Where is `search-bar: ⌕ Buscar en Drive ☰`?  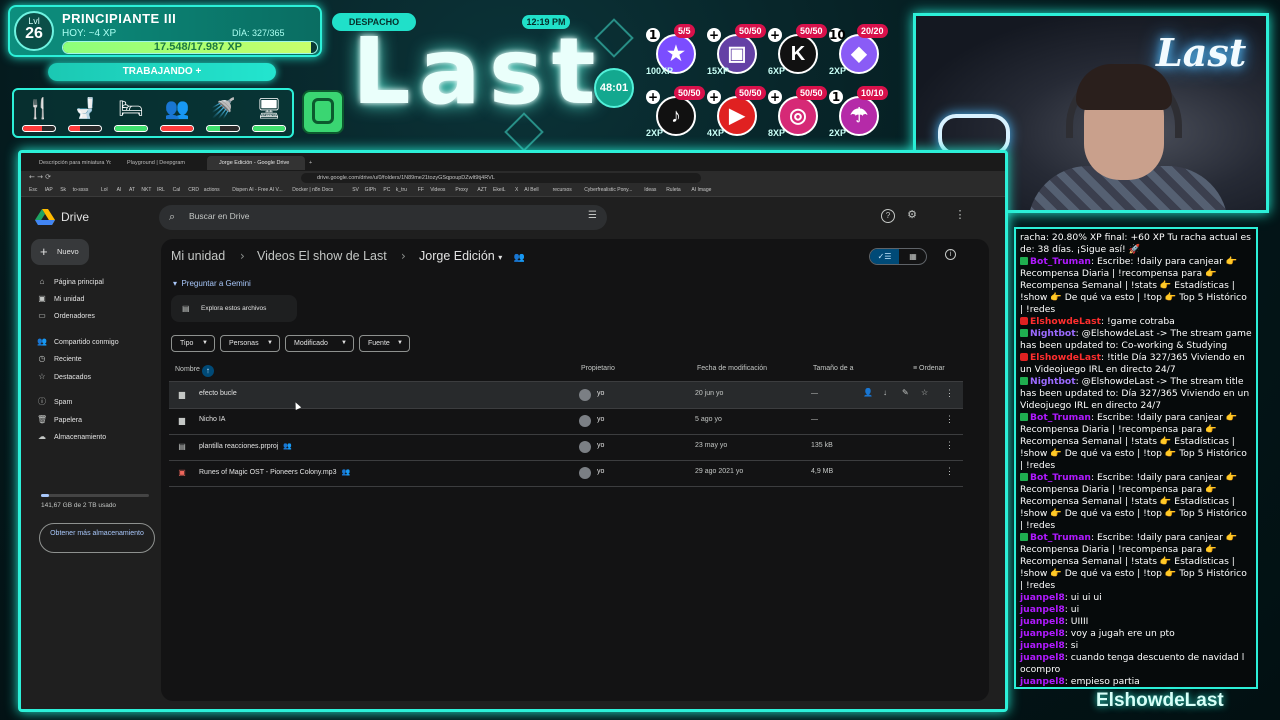
search-bar: ⌕ Buscar en Drive ☰ is located at coordinates (383, 217).